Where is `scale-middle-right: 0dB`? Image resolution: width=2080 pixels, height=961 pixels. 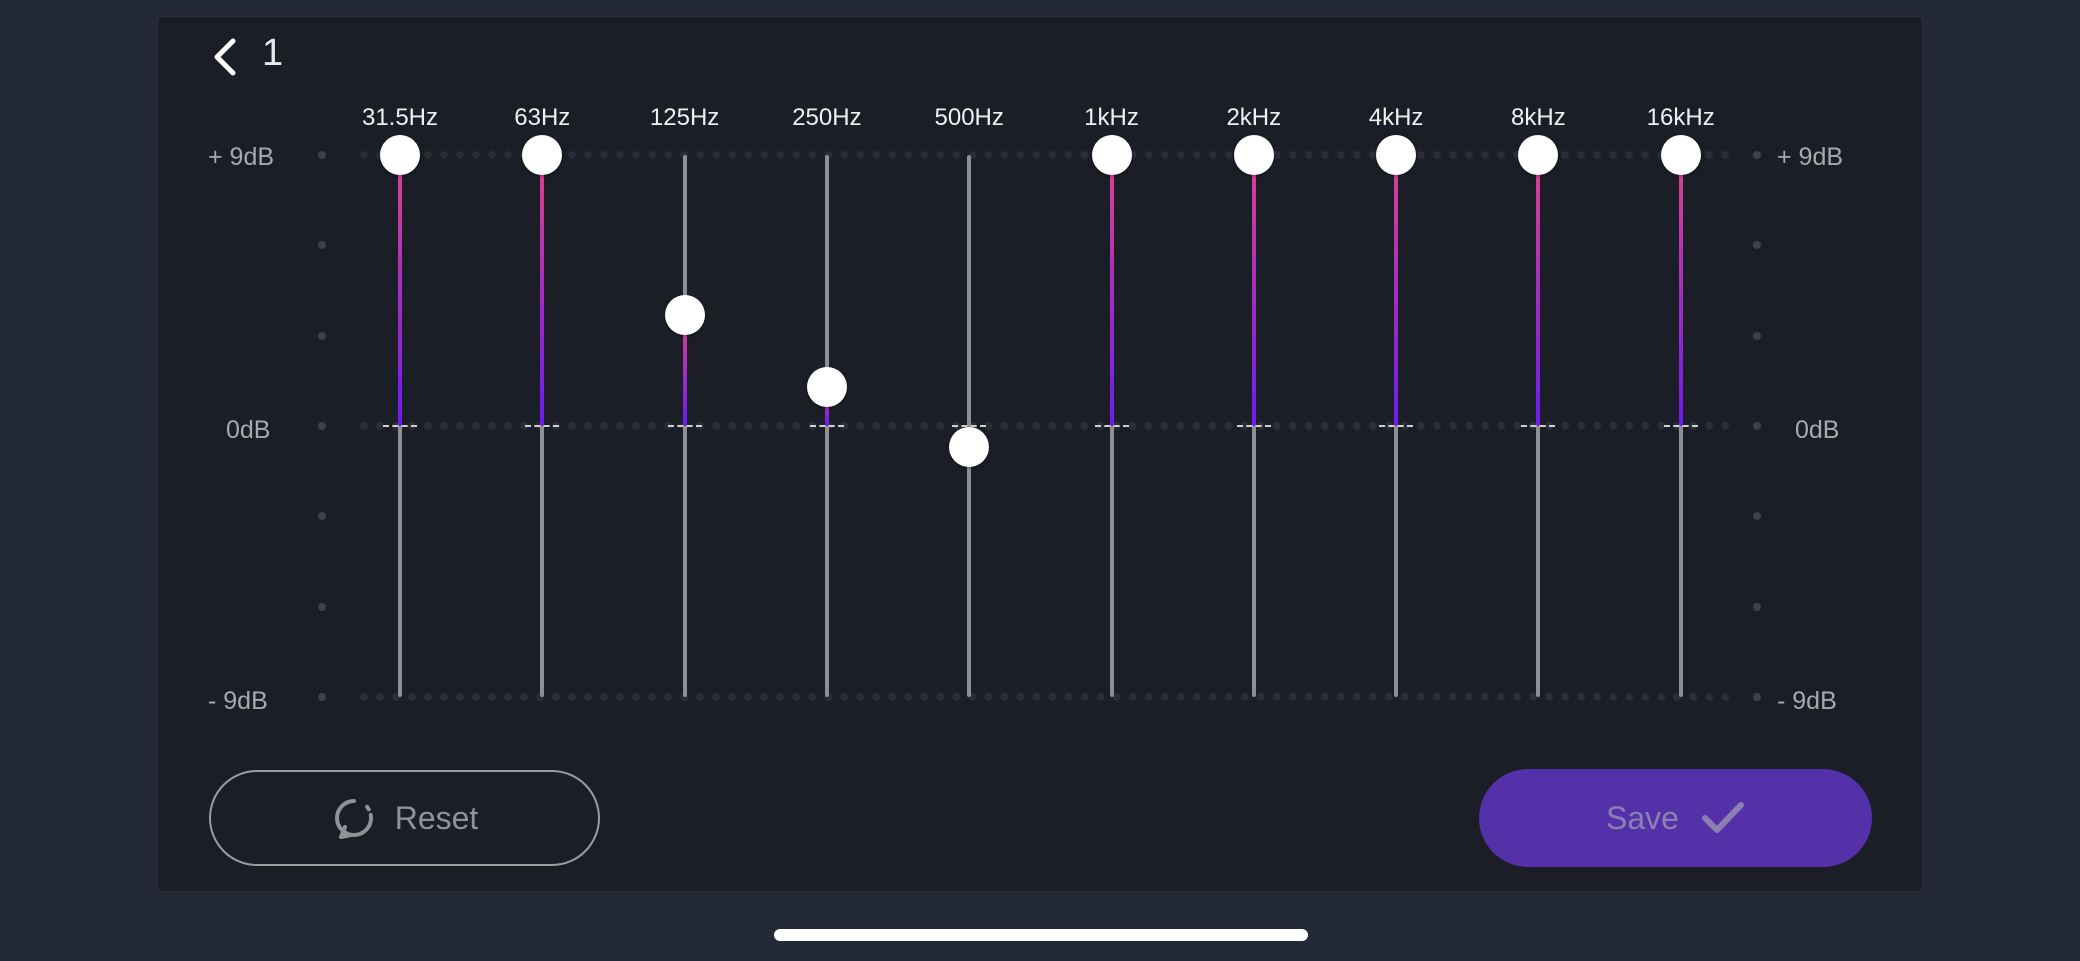 scale-middle-right: 0dB is located at coordinates (1817, 430).